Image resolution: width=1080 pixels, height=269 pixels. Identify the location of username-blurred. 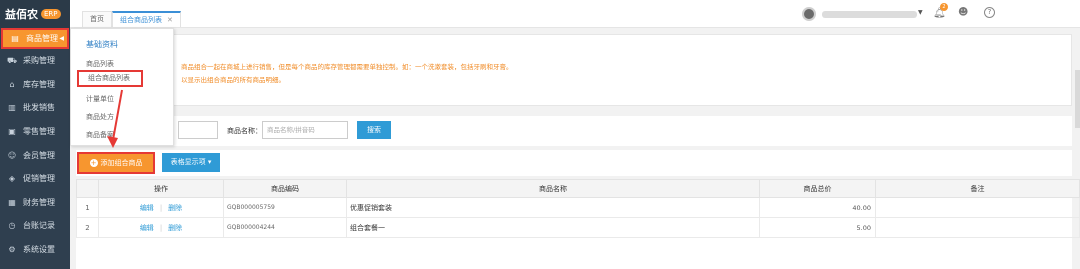
(869, 14).